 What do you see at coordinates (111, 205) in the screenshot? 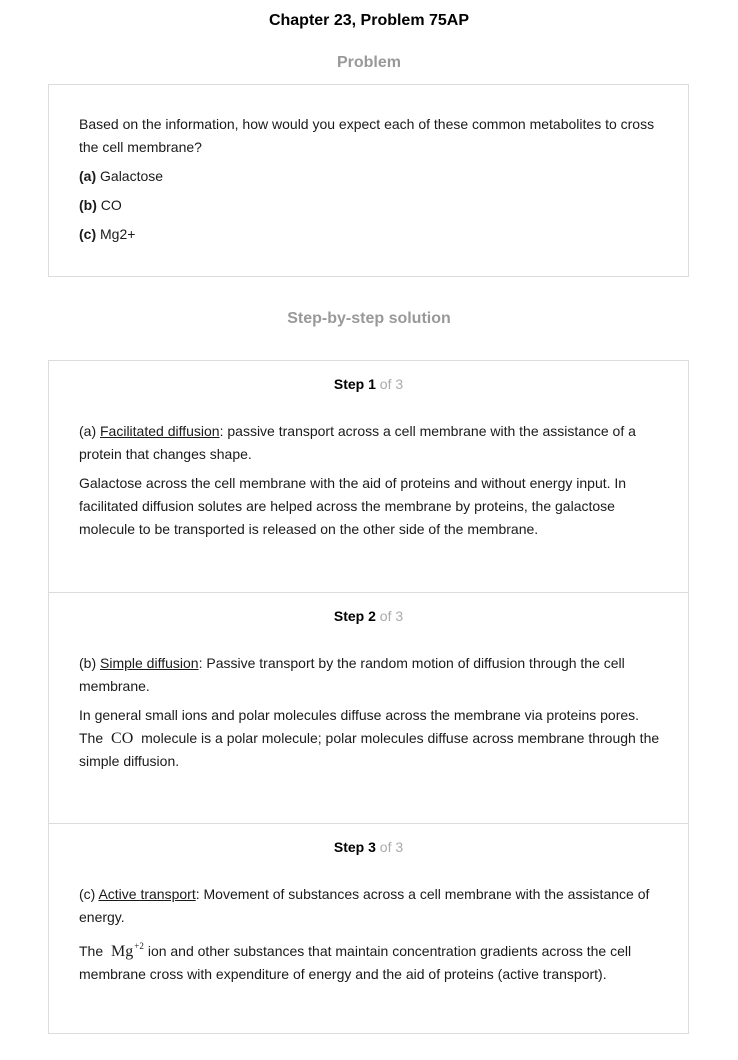
I see `option-text: CO` at bounding box center [111, 205].